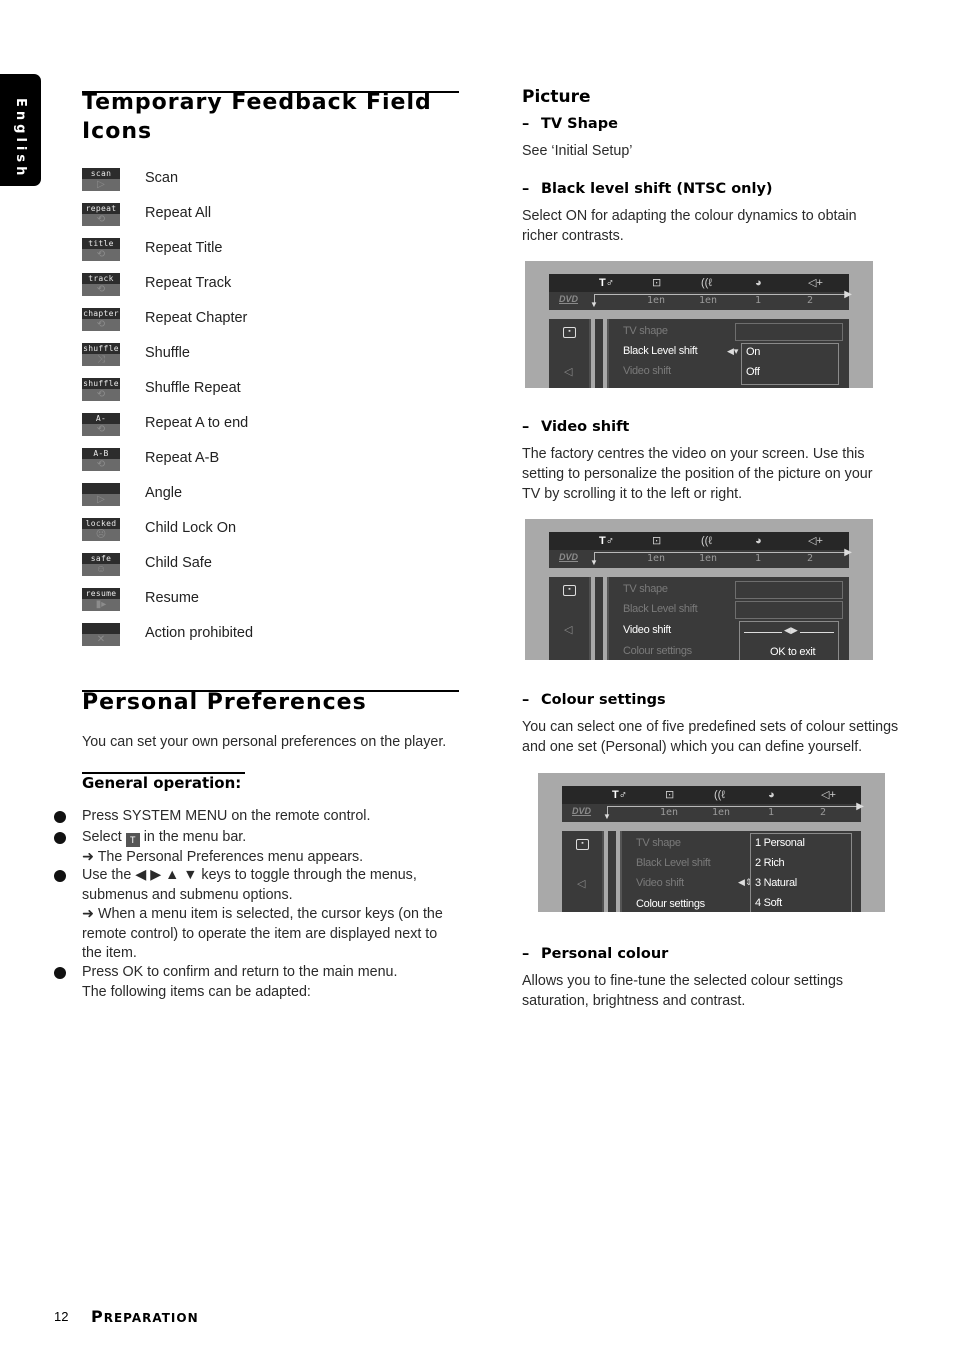 This screenshot has height=1351, width=954. Describe the element at coordinates (257, 117) in the screenshot. I see `feedback-section-title: Temporary Feedback Field Icons` at that location.